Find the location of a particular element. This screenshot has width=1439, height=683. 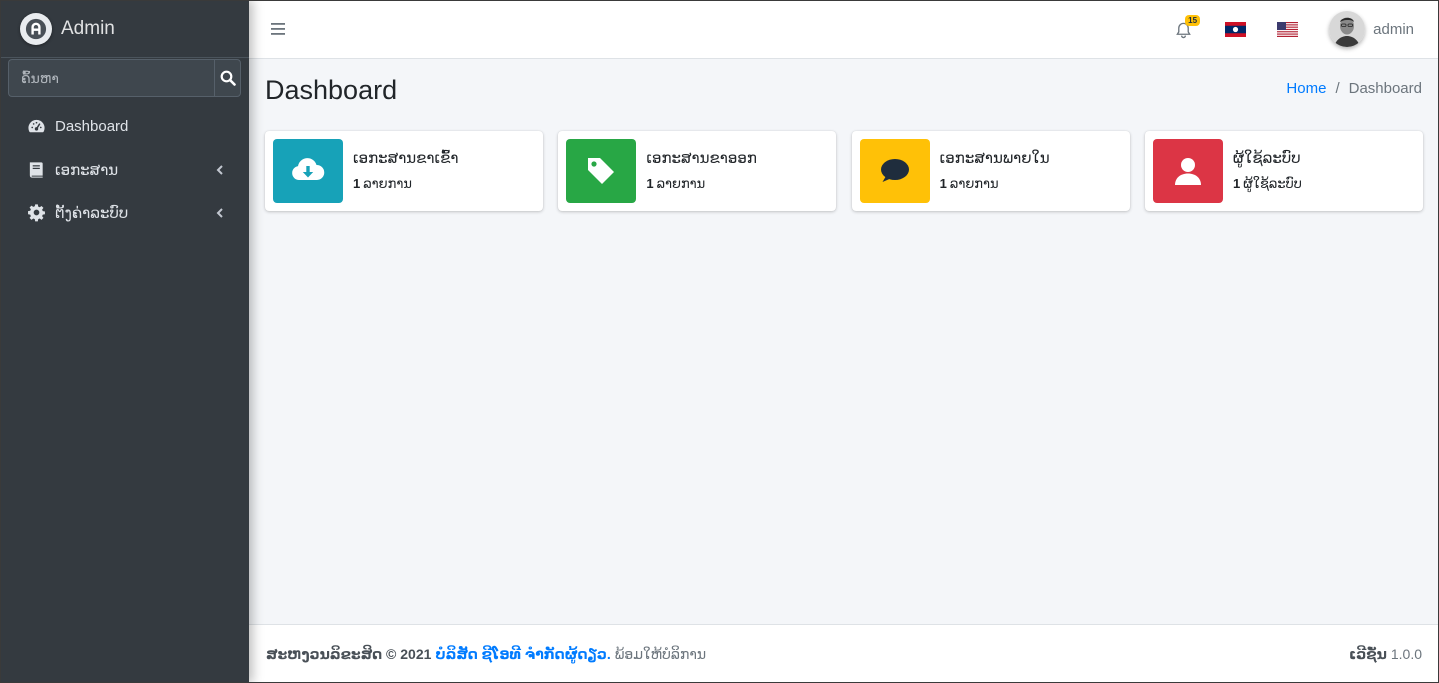

cloud-download-icon is located at coordinates (308, 169).